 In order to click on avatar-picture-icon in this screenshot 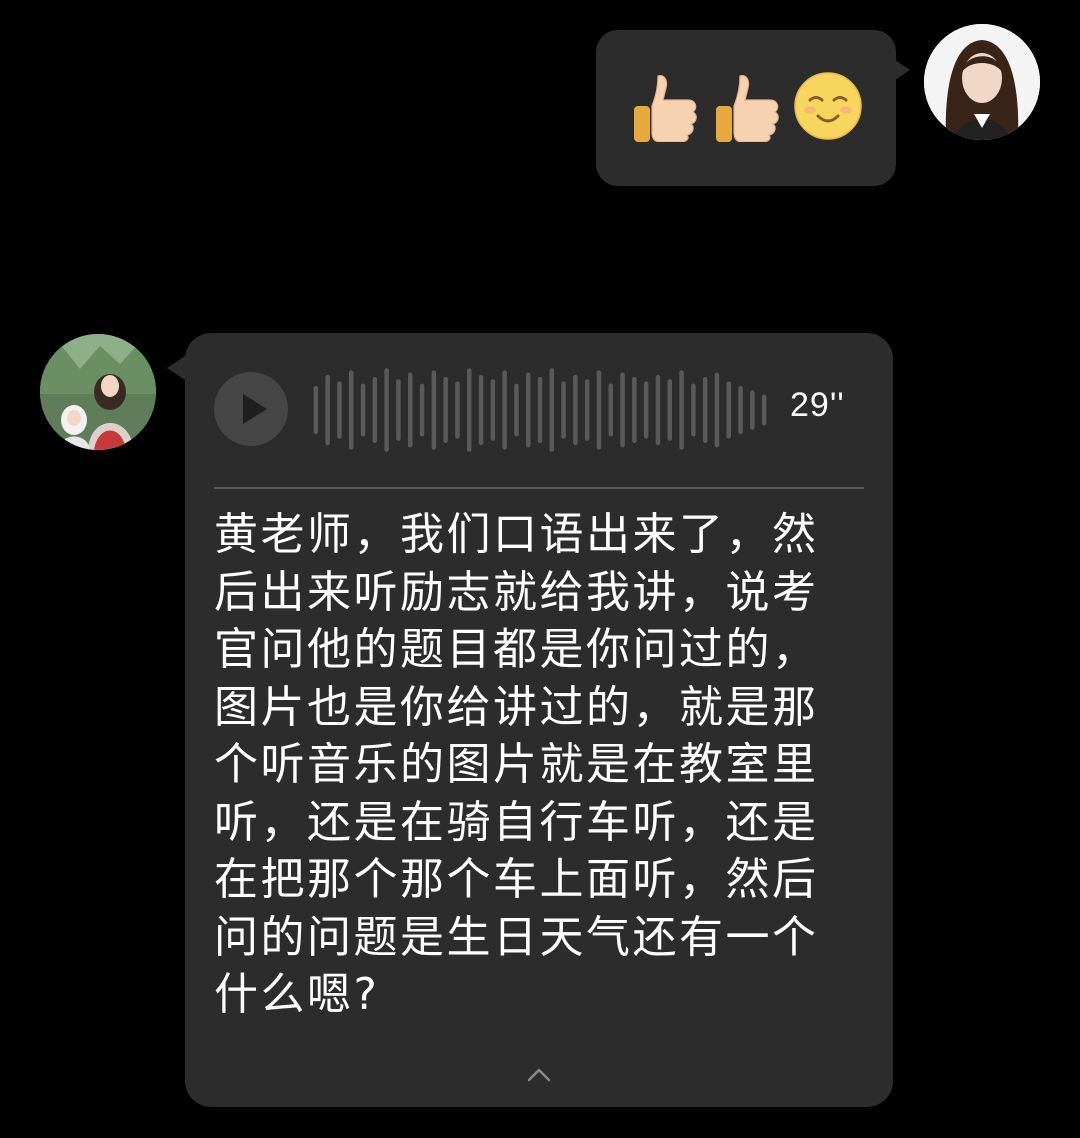, I will do `click(98, 392)`.